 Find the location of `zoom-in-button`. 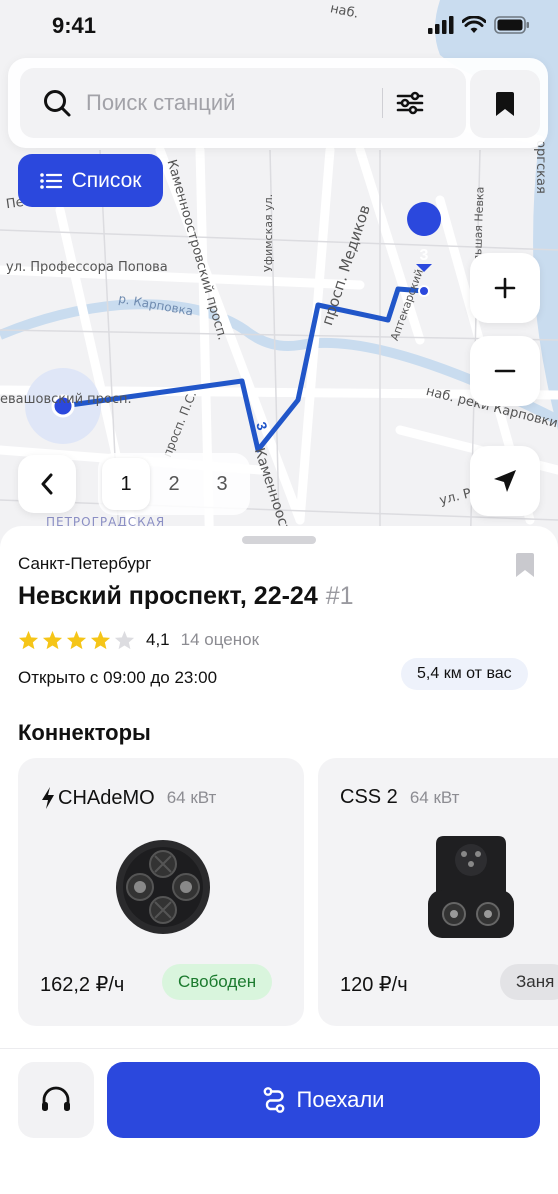

zoom-in-button is located at coordinates (505, 288).